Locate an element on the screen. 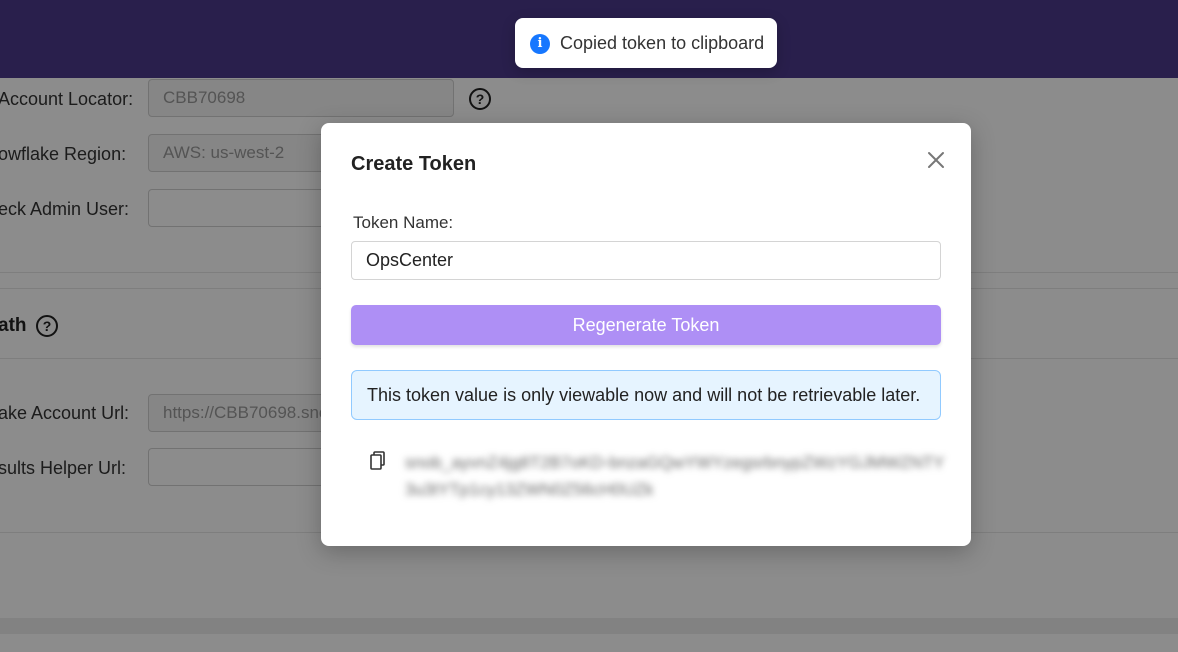 The image size is (1178, 652). toast-message: Copied token to clipboard is located at coordinates (662, 43).